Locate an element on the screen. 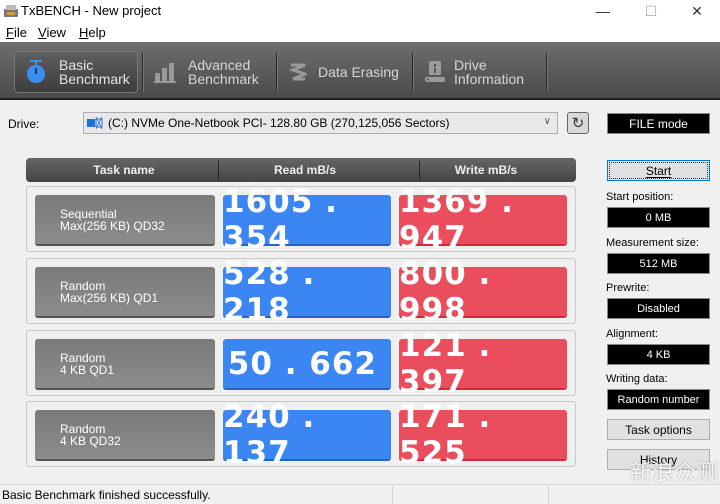  writing-data-label: Writing data: is located at coordinates (637, 379).